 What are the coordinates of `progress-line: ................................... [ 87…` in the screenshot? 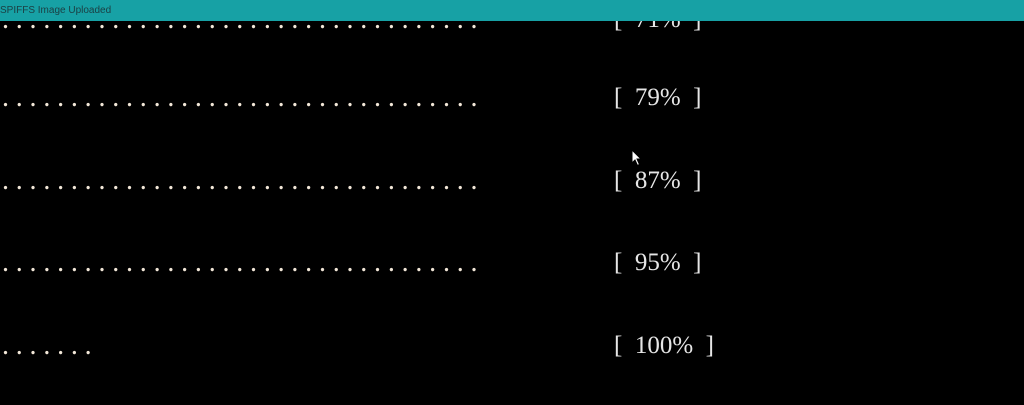 It's located at (512, 181).